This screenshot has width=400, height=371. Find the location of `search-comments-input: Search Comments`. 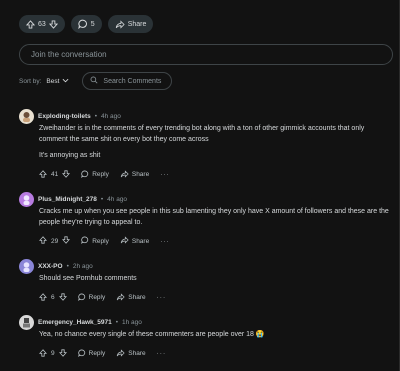

search-comments-input: Search Comments is located at coordinates (127, 81).